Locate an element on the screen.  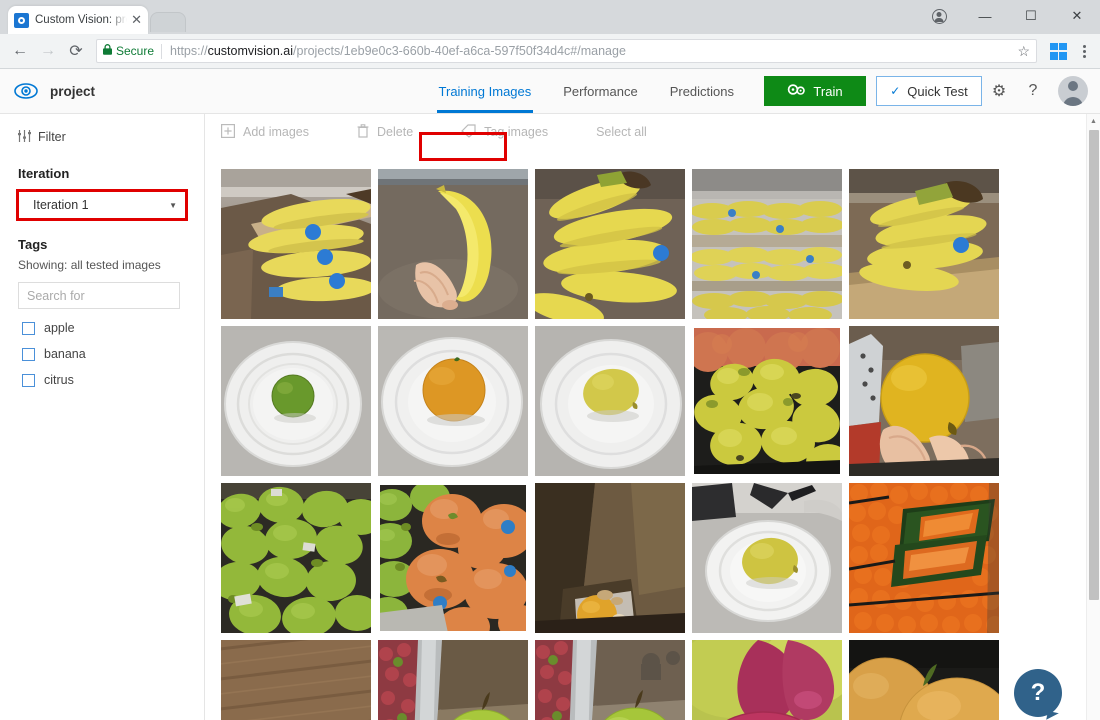
close-window-button: ✕ is located at coordinates (1077, 16).